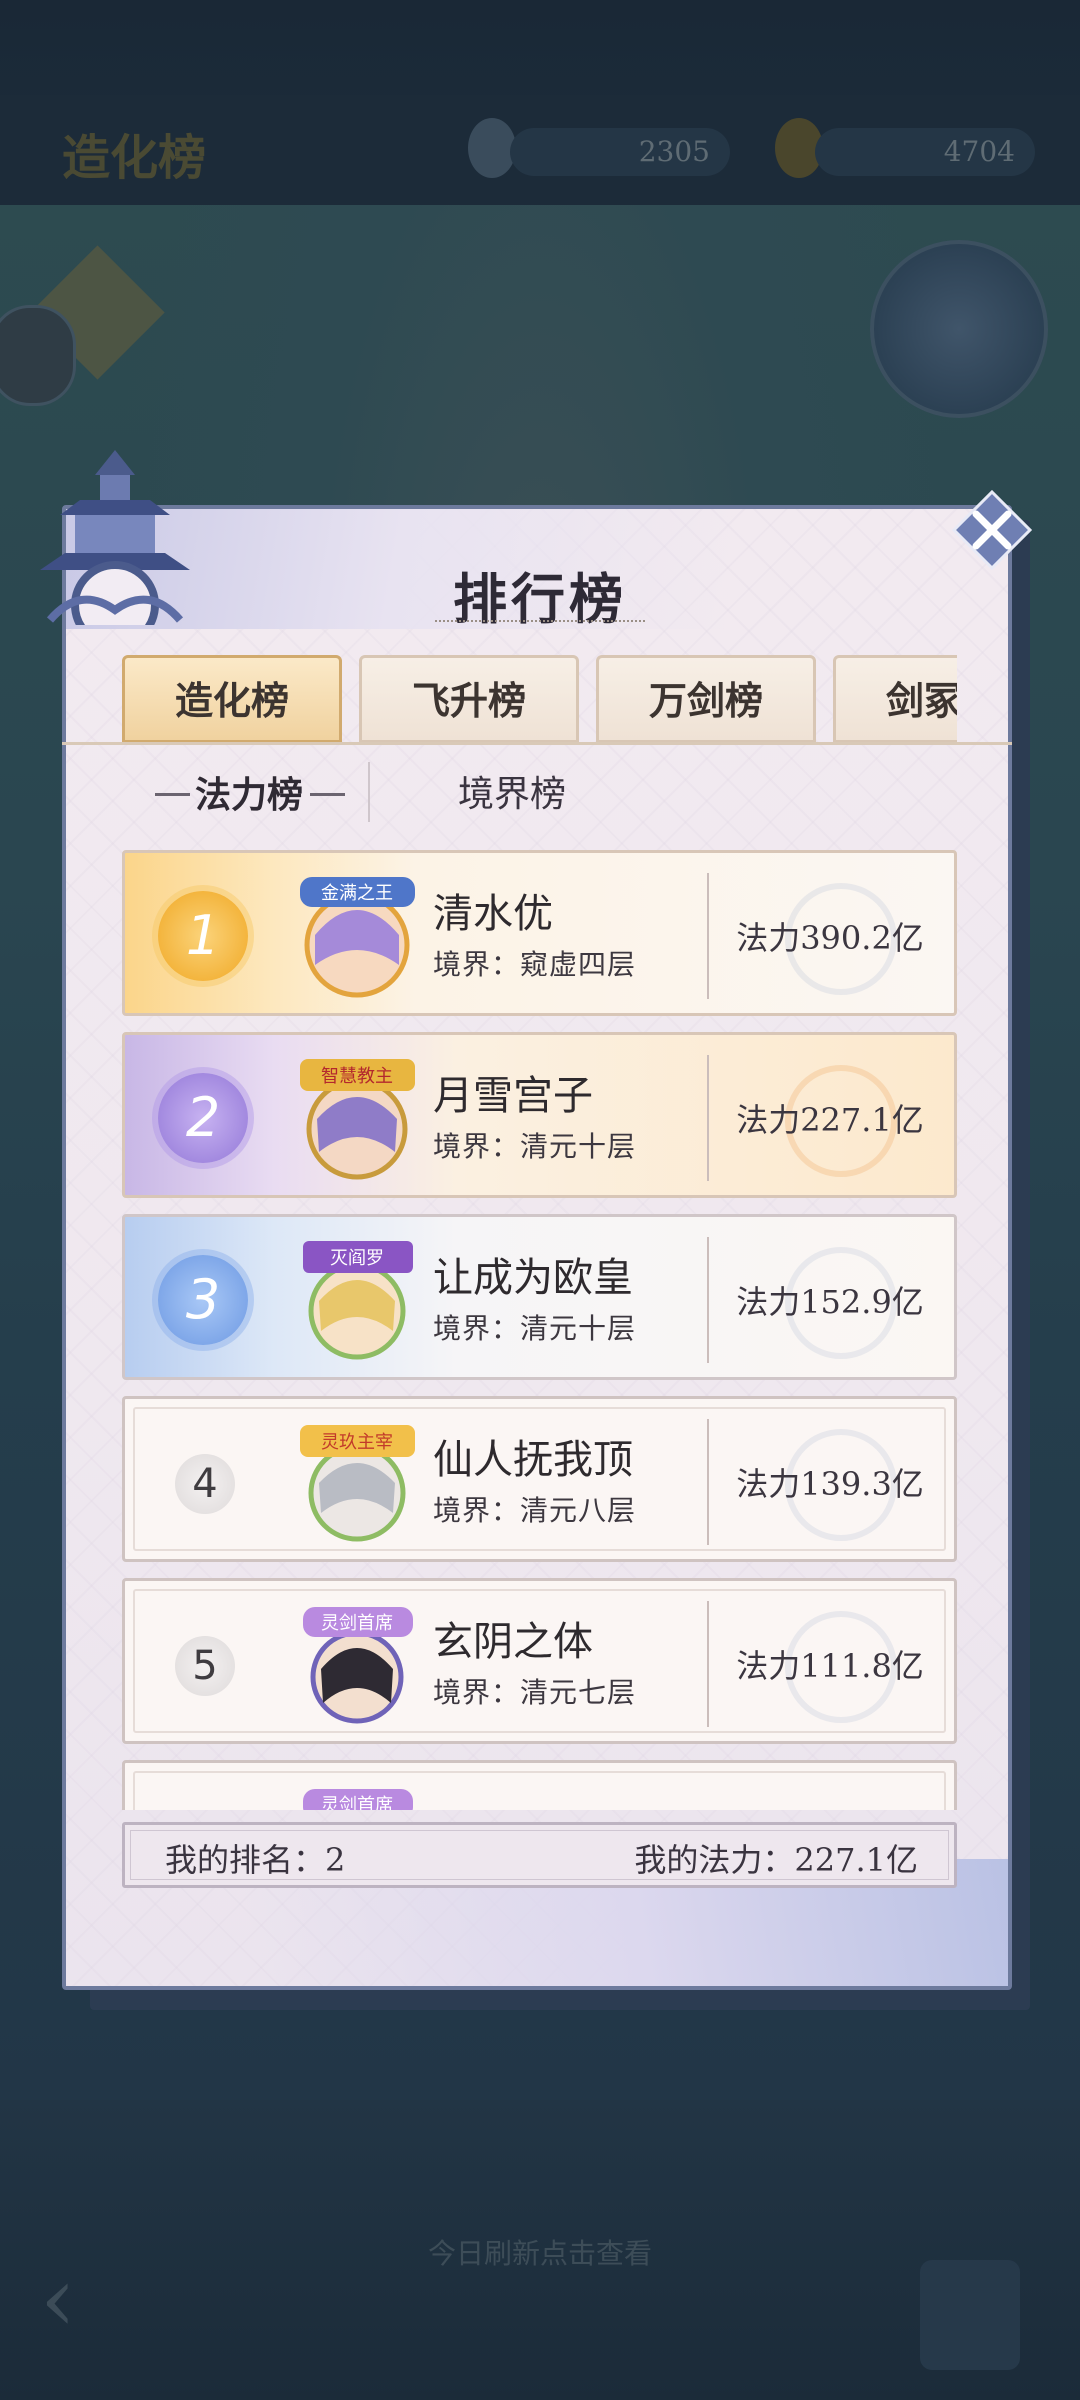 The width and height of the screenshot is (1080, 2400). Describe the element at coordinates (357, 937) in the screenshot. I see `player-avatar: 金满之王` at that location.